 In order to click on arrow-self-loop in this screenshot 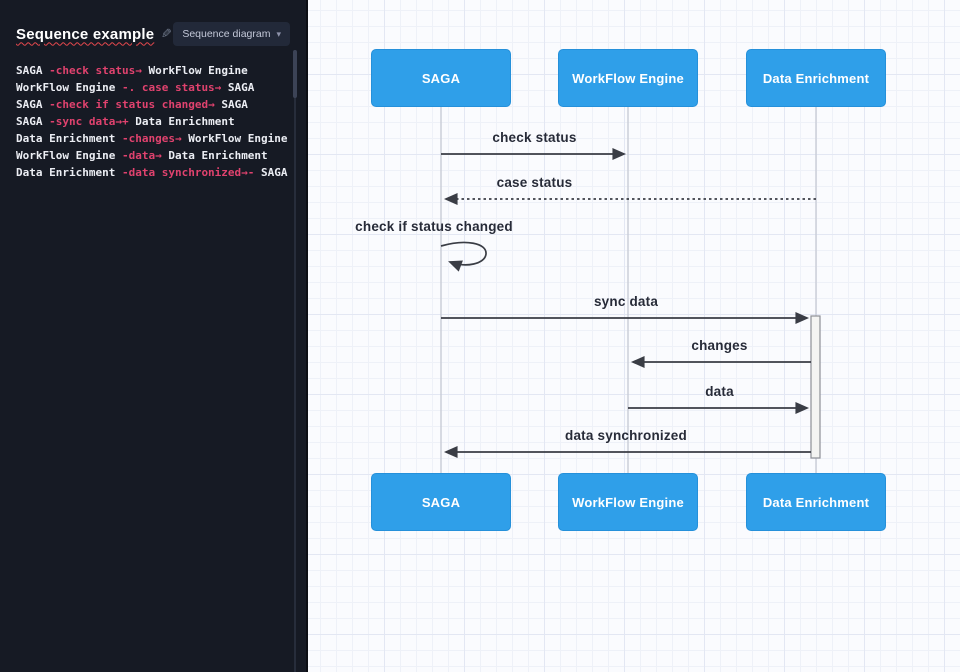, I will do `click(463, 256)`.